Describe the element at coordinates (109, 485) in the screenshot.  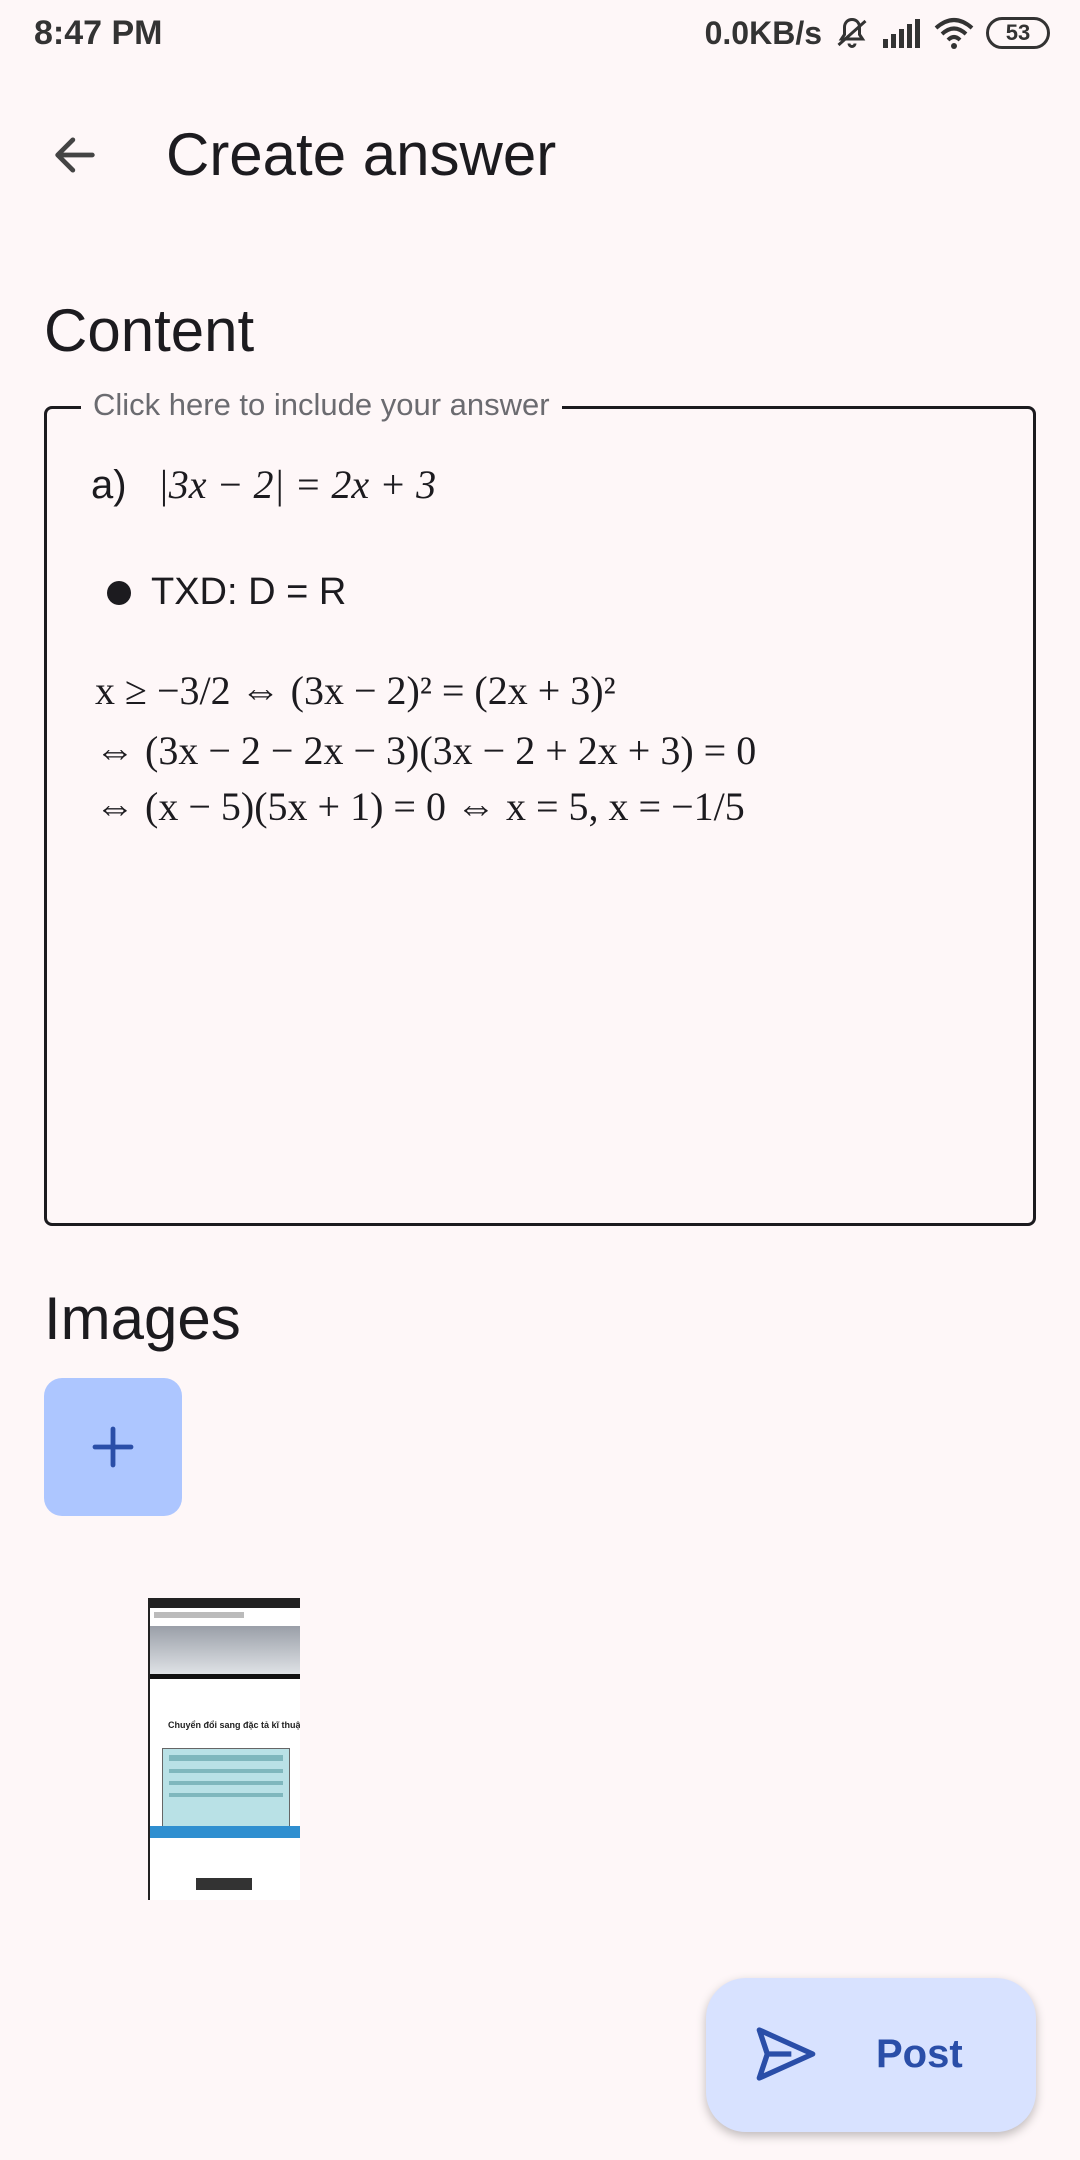
I see `part-label: a)` at that location.